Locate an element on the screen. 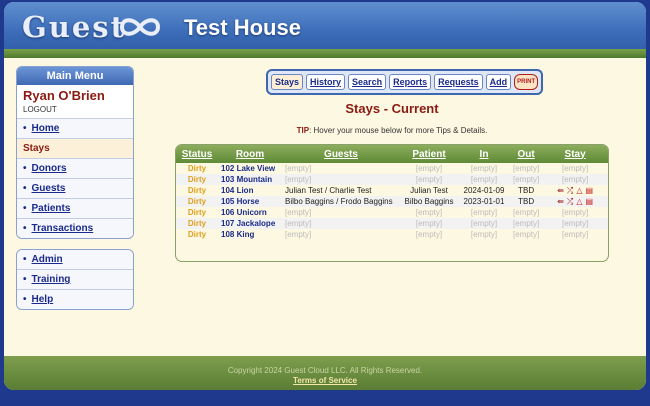 The height and width of the screenshot is (406, 650). app-logo: Guest is located at coordinates (74, 27).